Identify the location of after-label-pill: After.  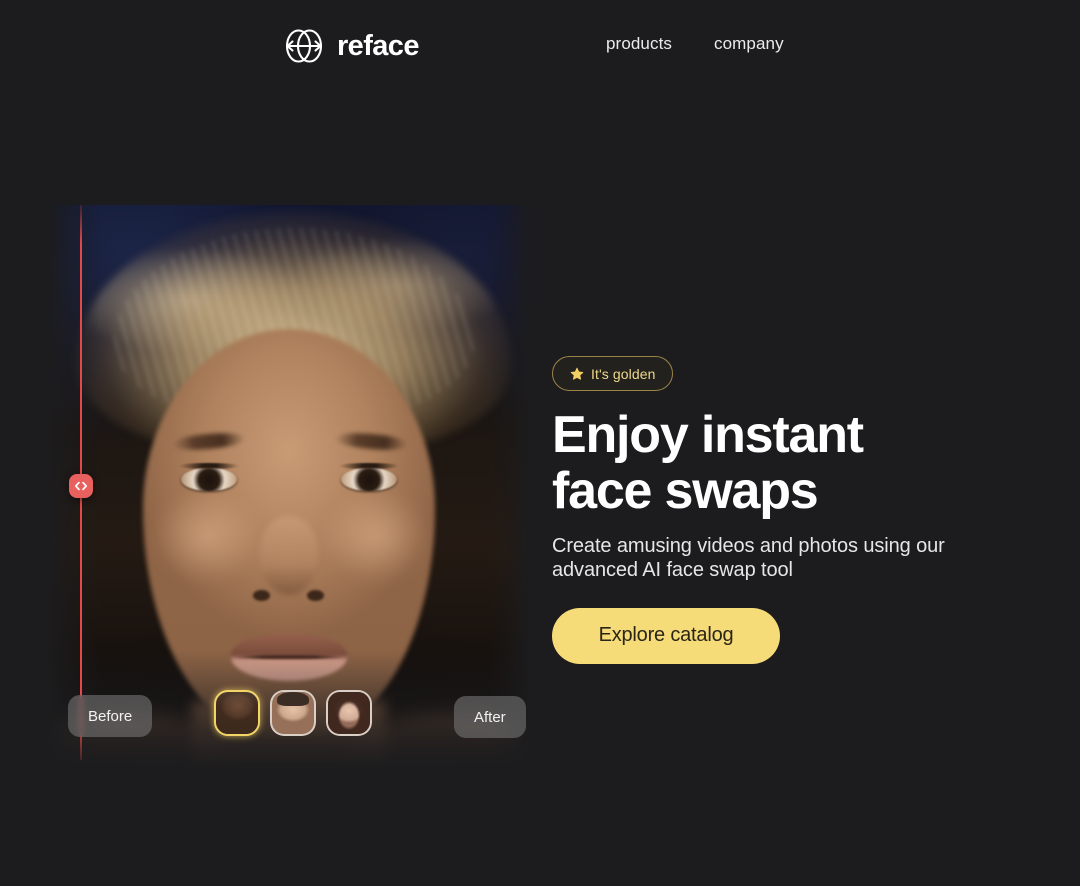
(490, 717).